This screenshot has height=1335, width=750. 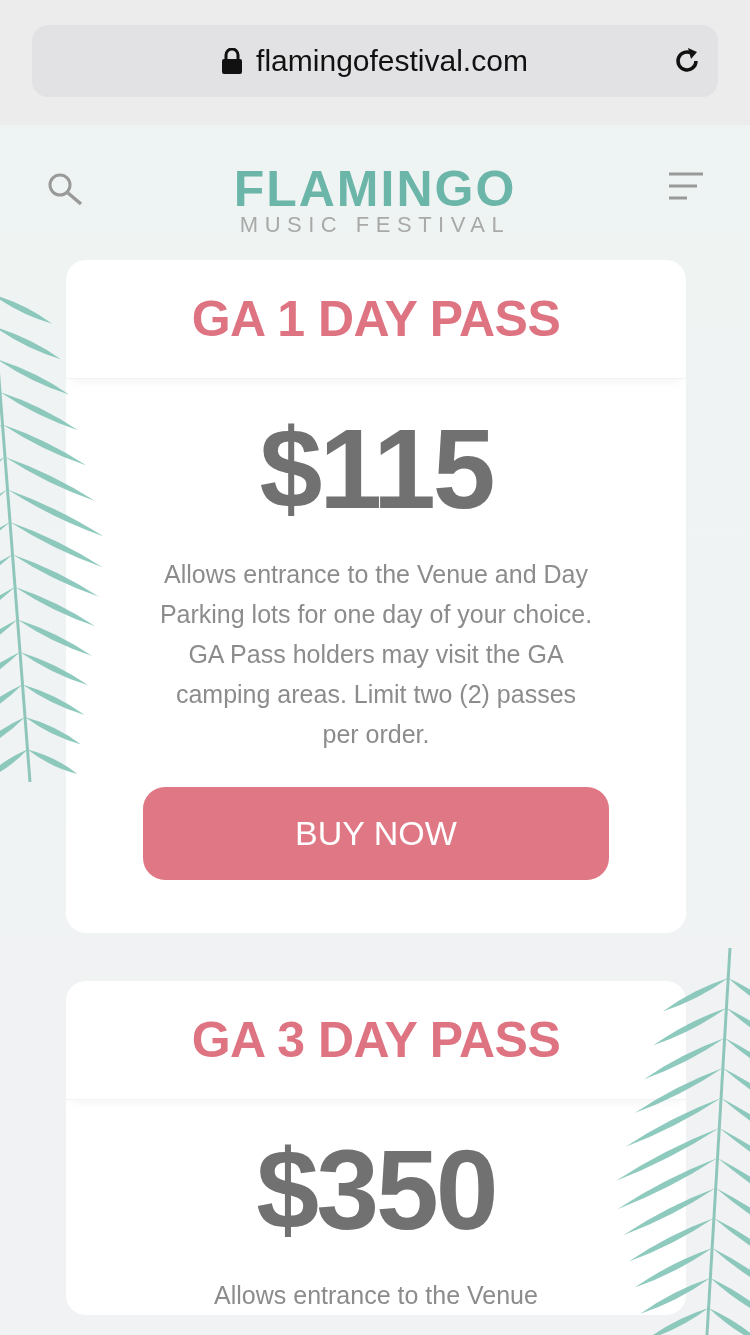 I want to click on address-bar: flamingofestival.com, so click(x=375, y=61).